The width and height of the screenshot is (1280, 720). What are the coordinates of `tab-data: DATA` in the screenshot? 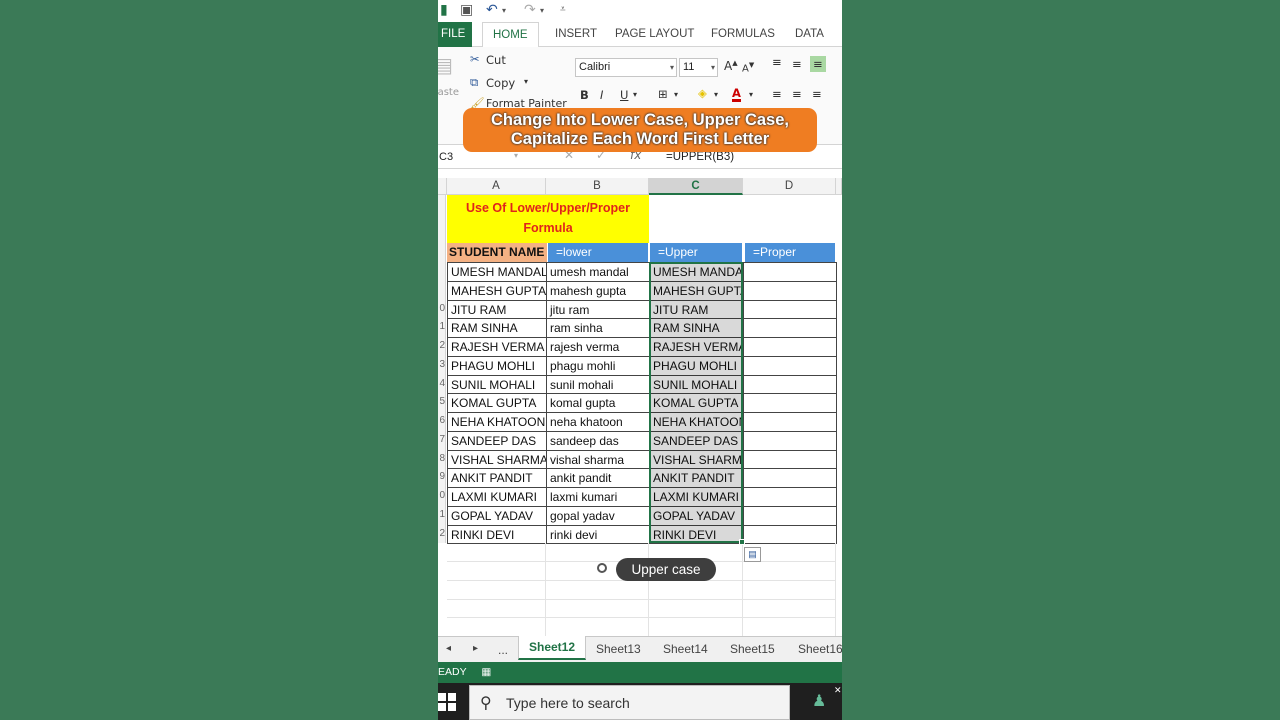 It's located at (809, 34).